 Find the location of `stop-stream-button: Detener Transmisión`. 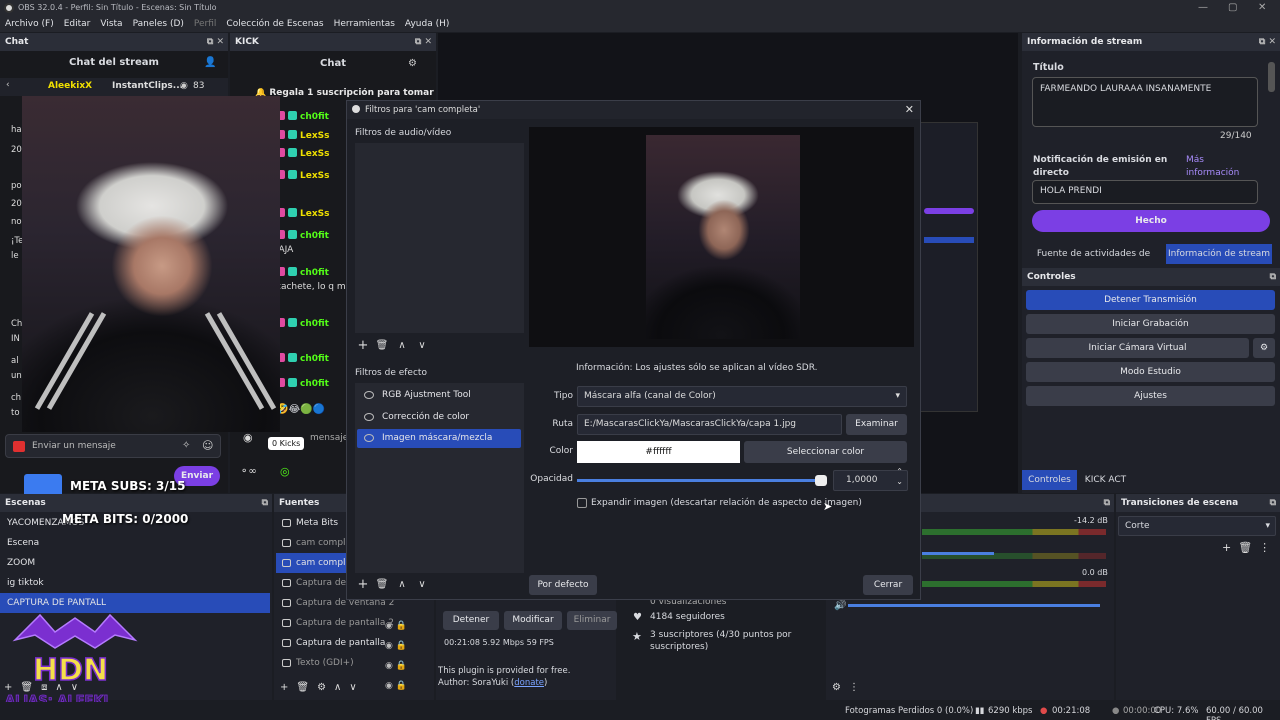

stop-stream-button: Detener Transmisión is located at coordinates (1150, 300).